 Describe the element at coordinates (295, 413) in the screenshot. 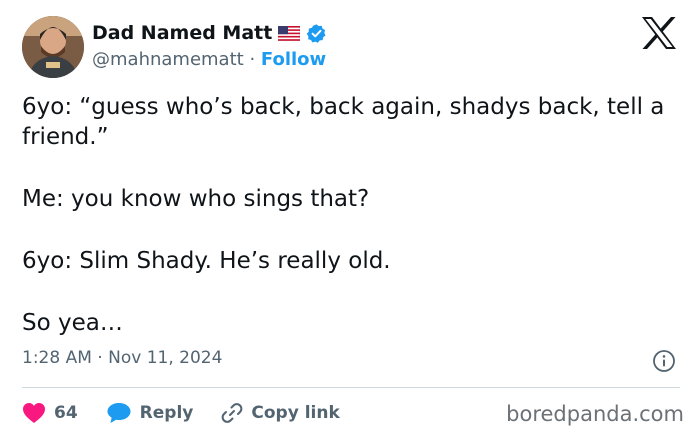

I see `copy-link-label: Copy link` at that location.